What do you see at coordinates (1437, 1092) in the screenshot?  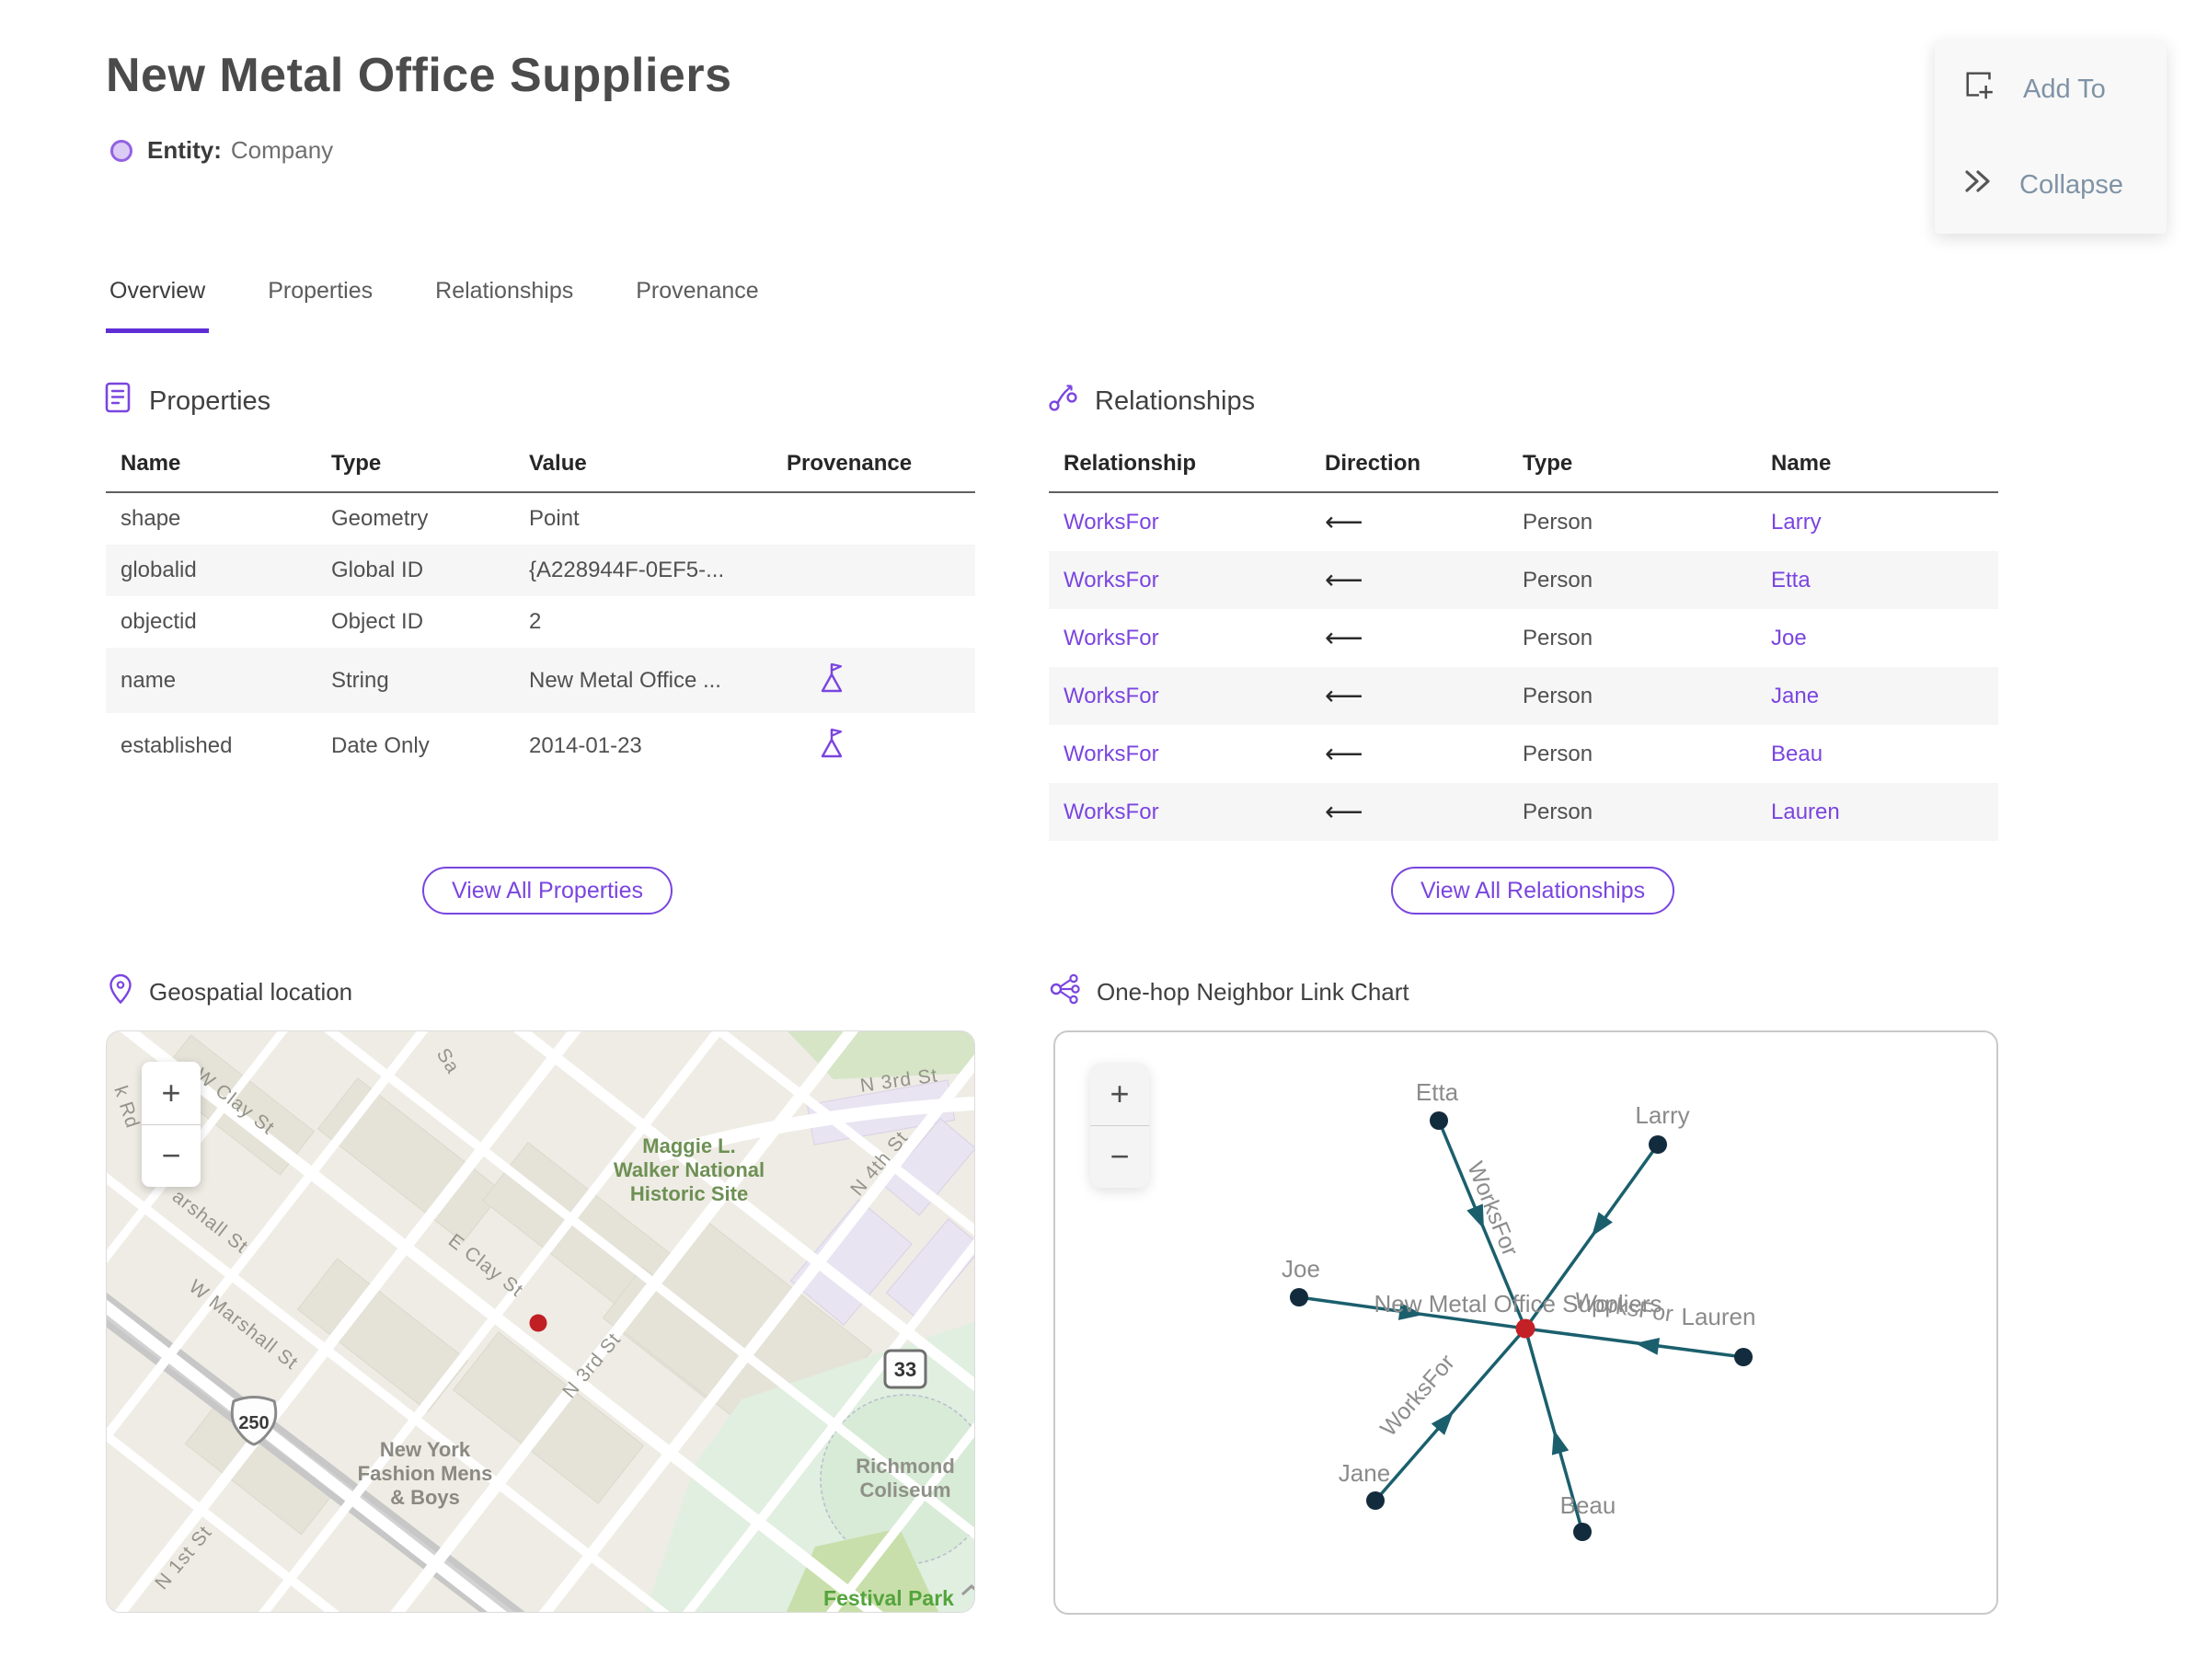 I see `node-label: Etta` at bounding box center [1437, 1092].